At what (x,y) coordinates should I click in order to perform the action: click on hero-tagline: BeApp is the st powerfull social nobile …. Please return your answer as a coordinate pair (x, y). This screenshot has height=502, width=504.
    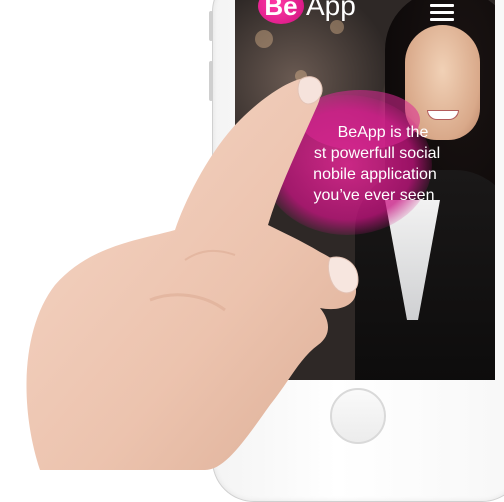
    Looking at the image, I should click on (368, 164).